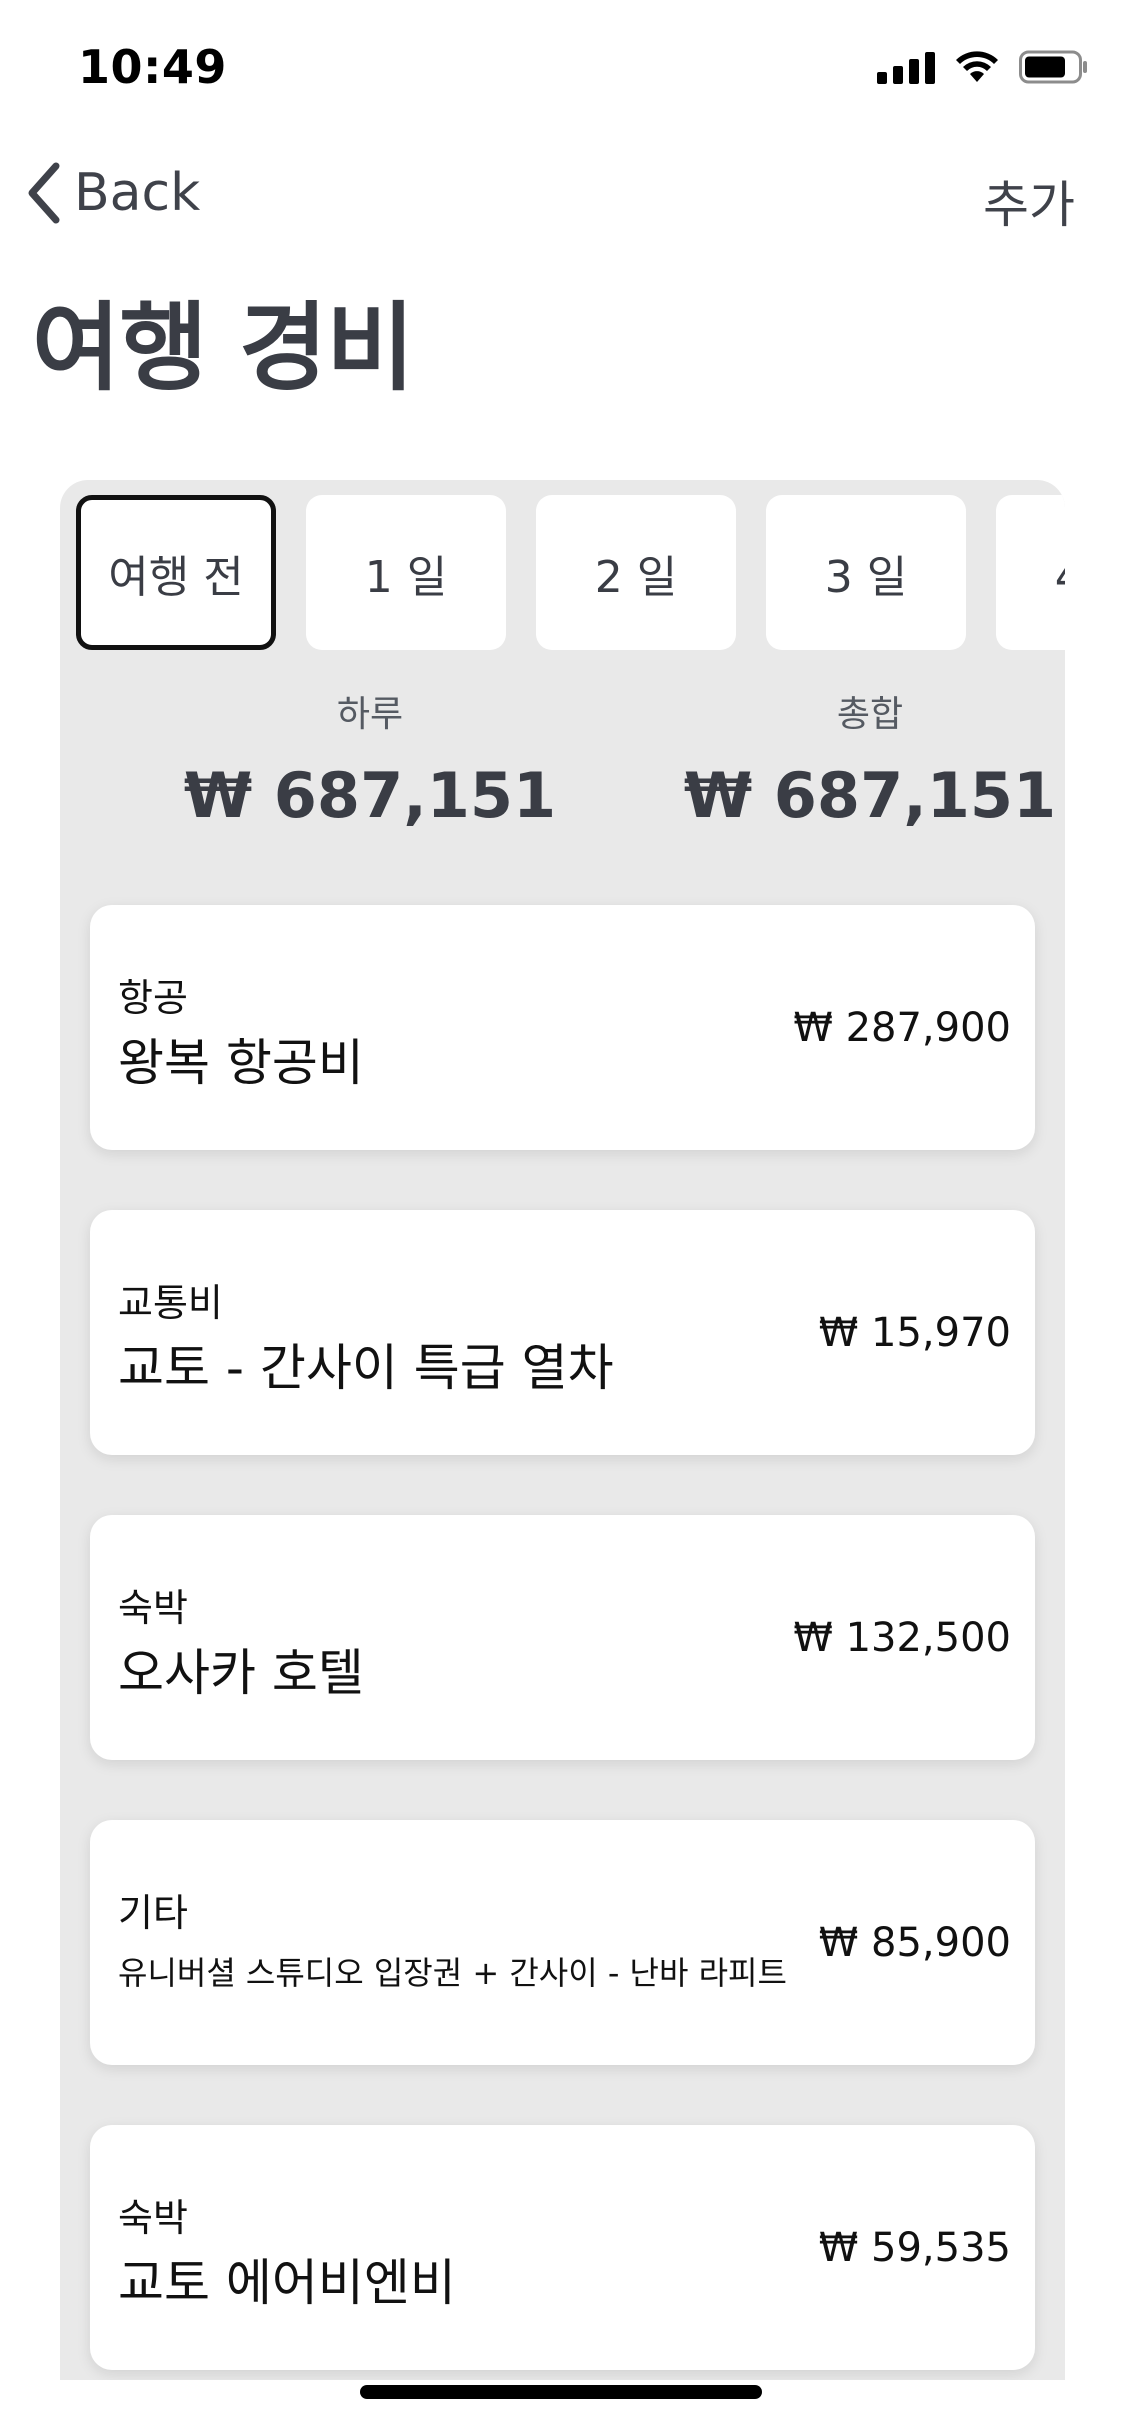 This screenshot has height=2436, width=1125. I want to click on chevron-left-icon, so click(44, 193).